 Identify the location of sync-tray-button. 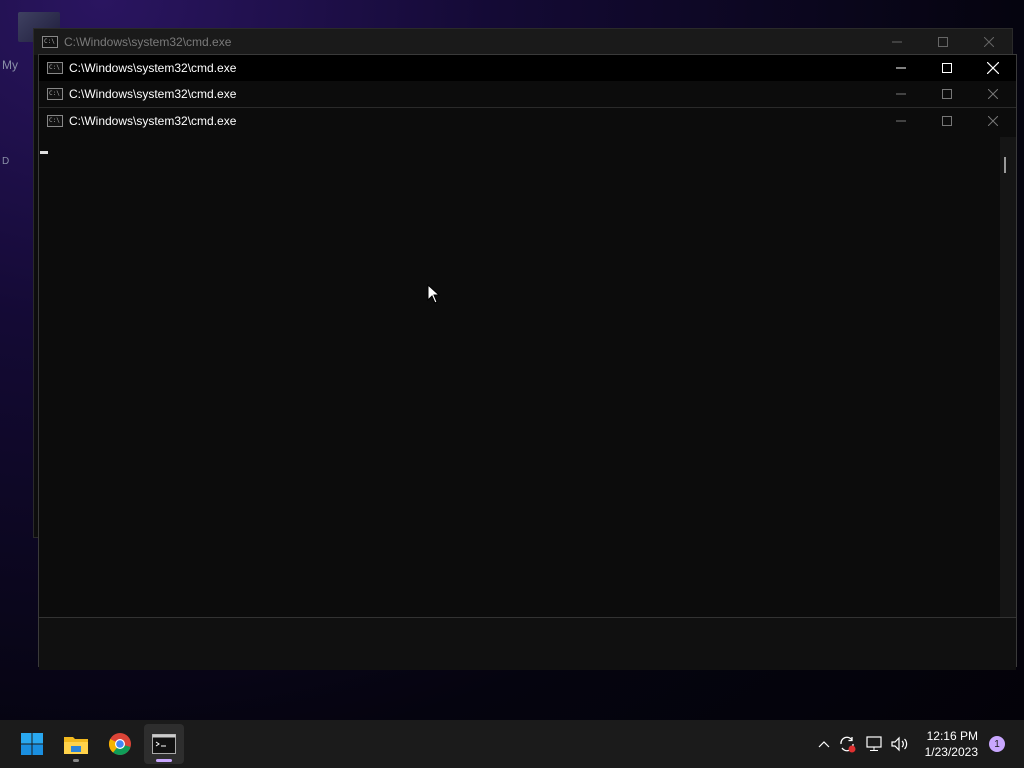
(847, 744).